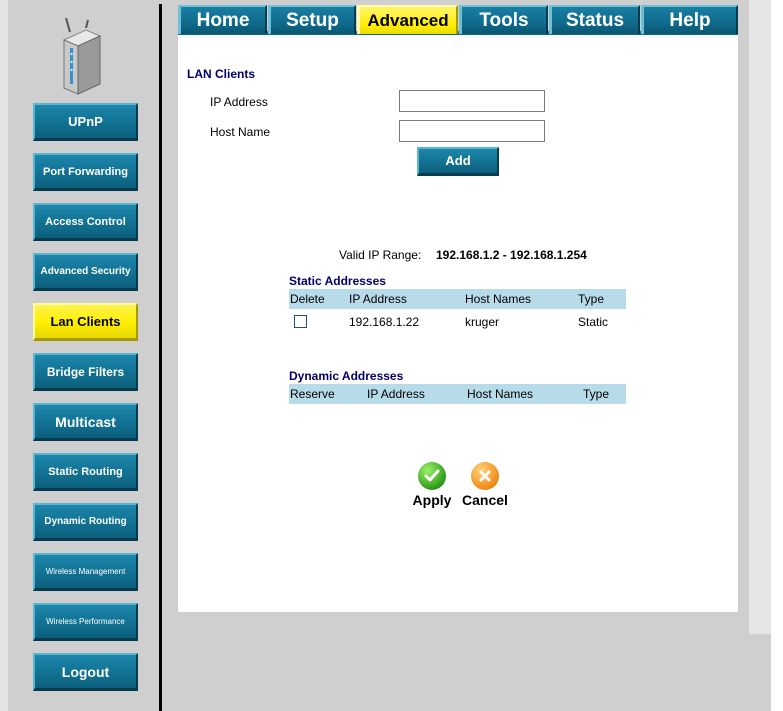 The image size is (783, 711). I want to click on apply-label: Apply, so click(432, 500).